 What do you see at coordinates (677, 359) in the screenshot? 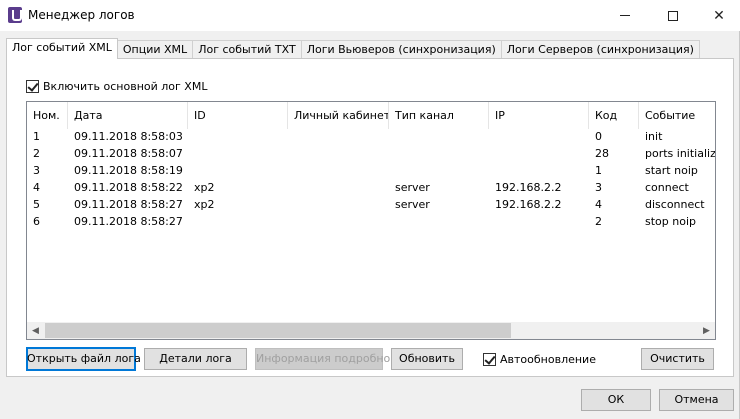
I see `clear-button: Очистить` at bounding box center [677, 359].